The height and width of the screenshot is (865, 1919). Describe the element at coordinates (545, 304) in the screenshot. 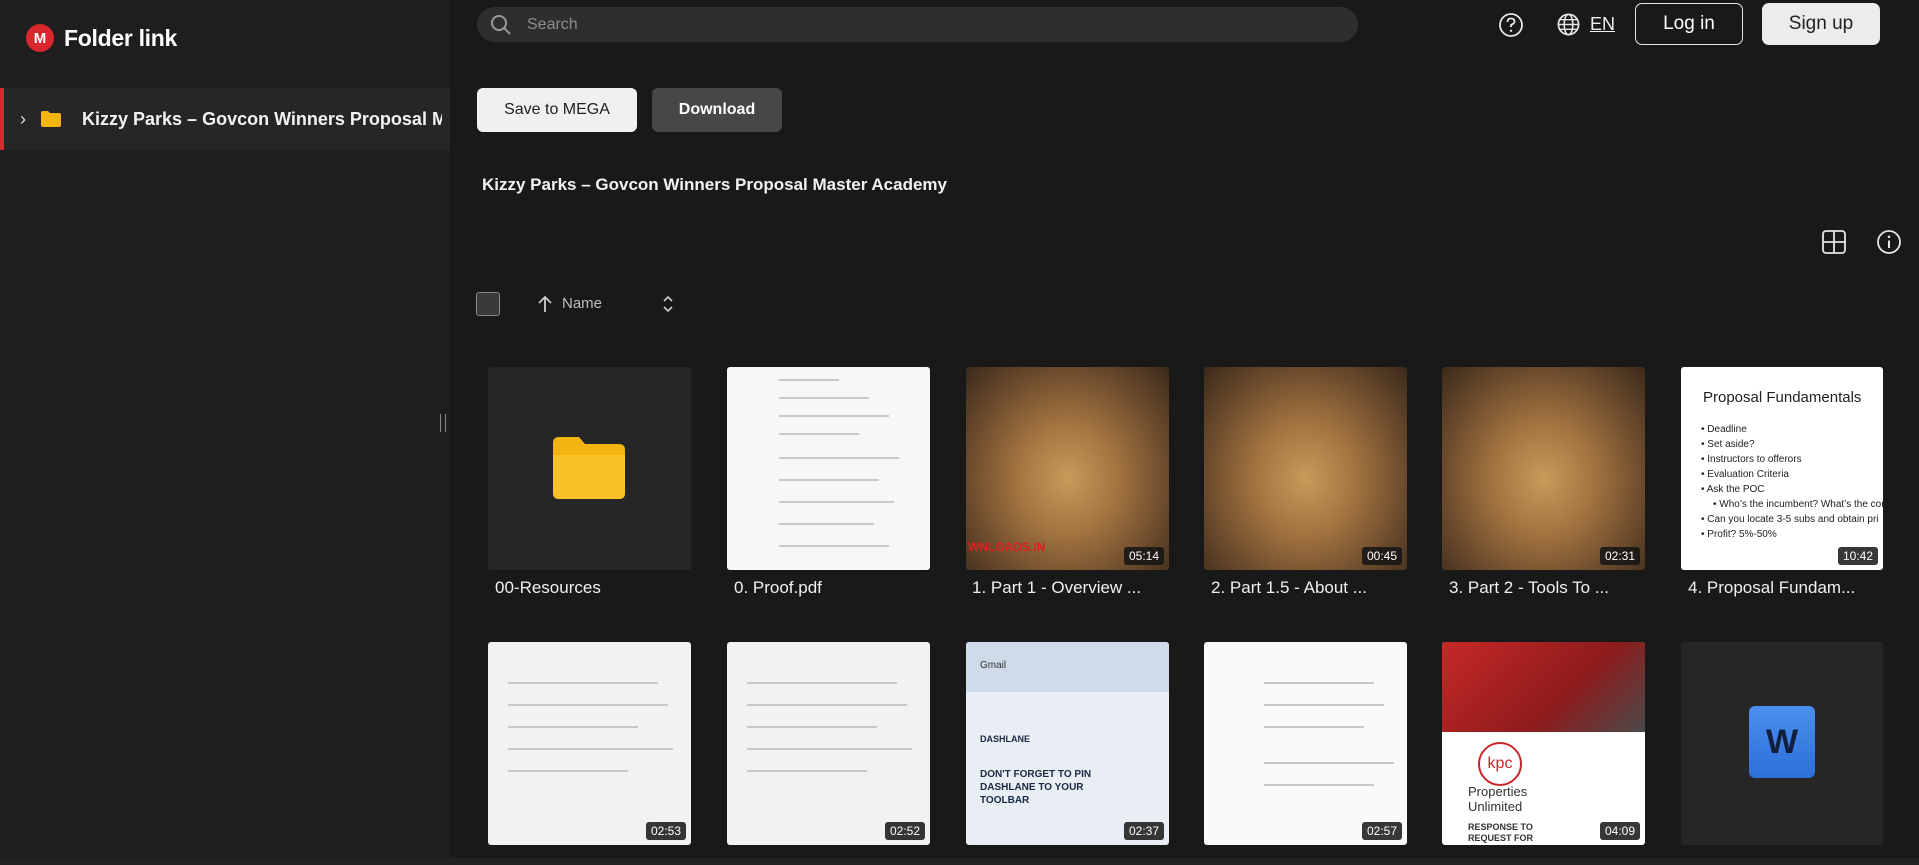

I see `arrow-up-icon` at that location.